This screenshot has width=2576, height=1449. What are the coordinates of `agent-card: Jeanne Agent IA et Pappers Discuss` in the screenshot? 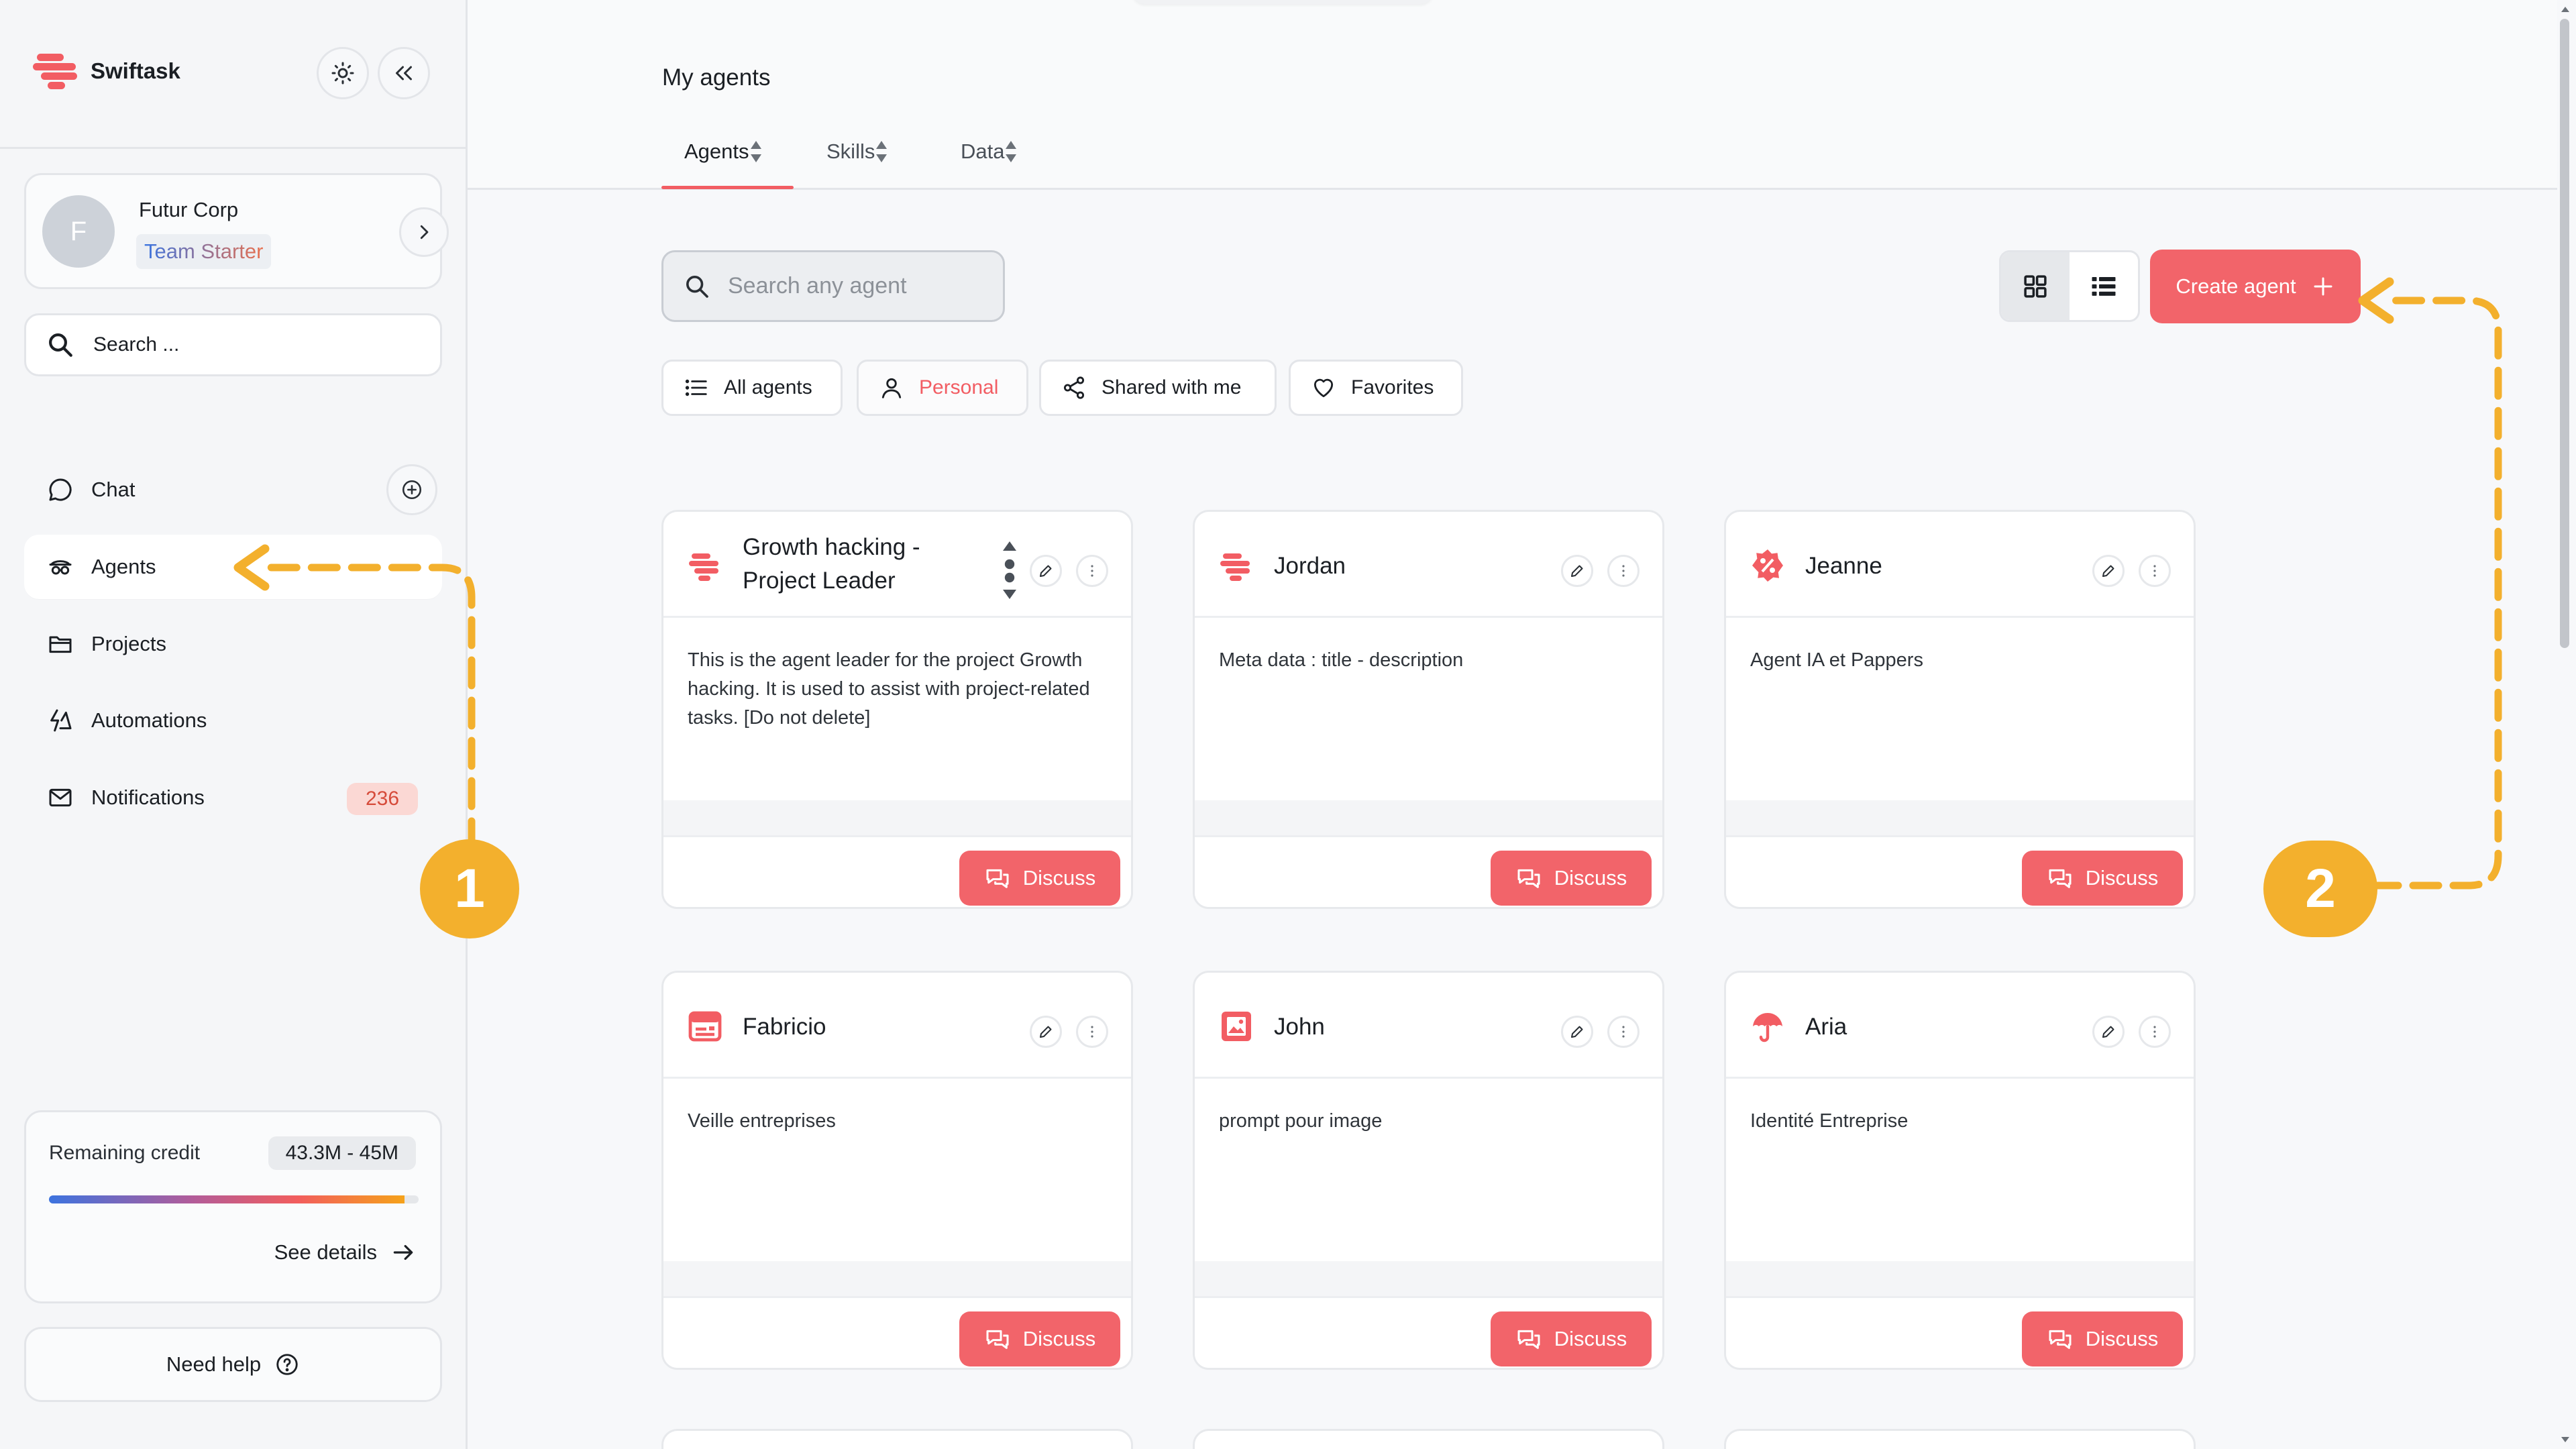 It's located at (1960, 709).